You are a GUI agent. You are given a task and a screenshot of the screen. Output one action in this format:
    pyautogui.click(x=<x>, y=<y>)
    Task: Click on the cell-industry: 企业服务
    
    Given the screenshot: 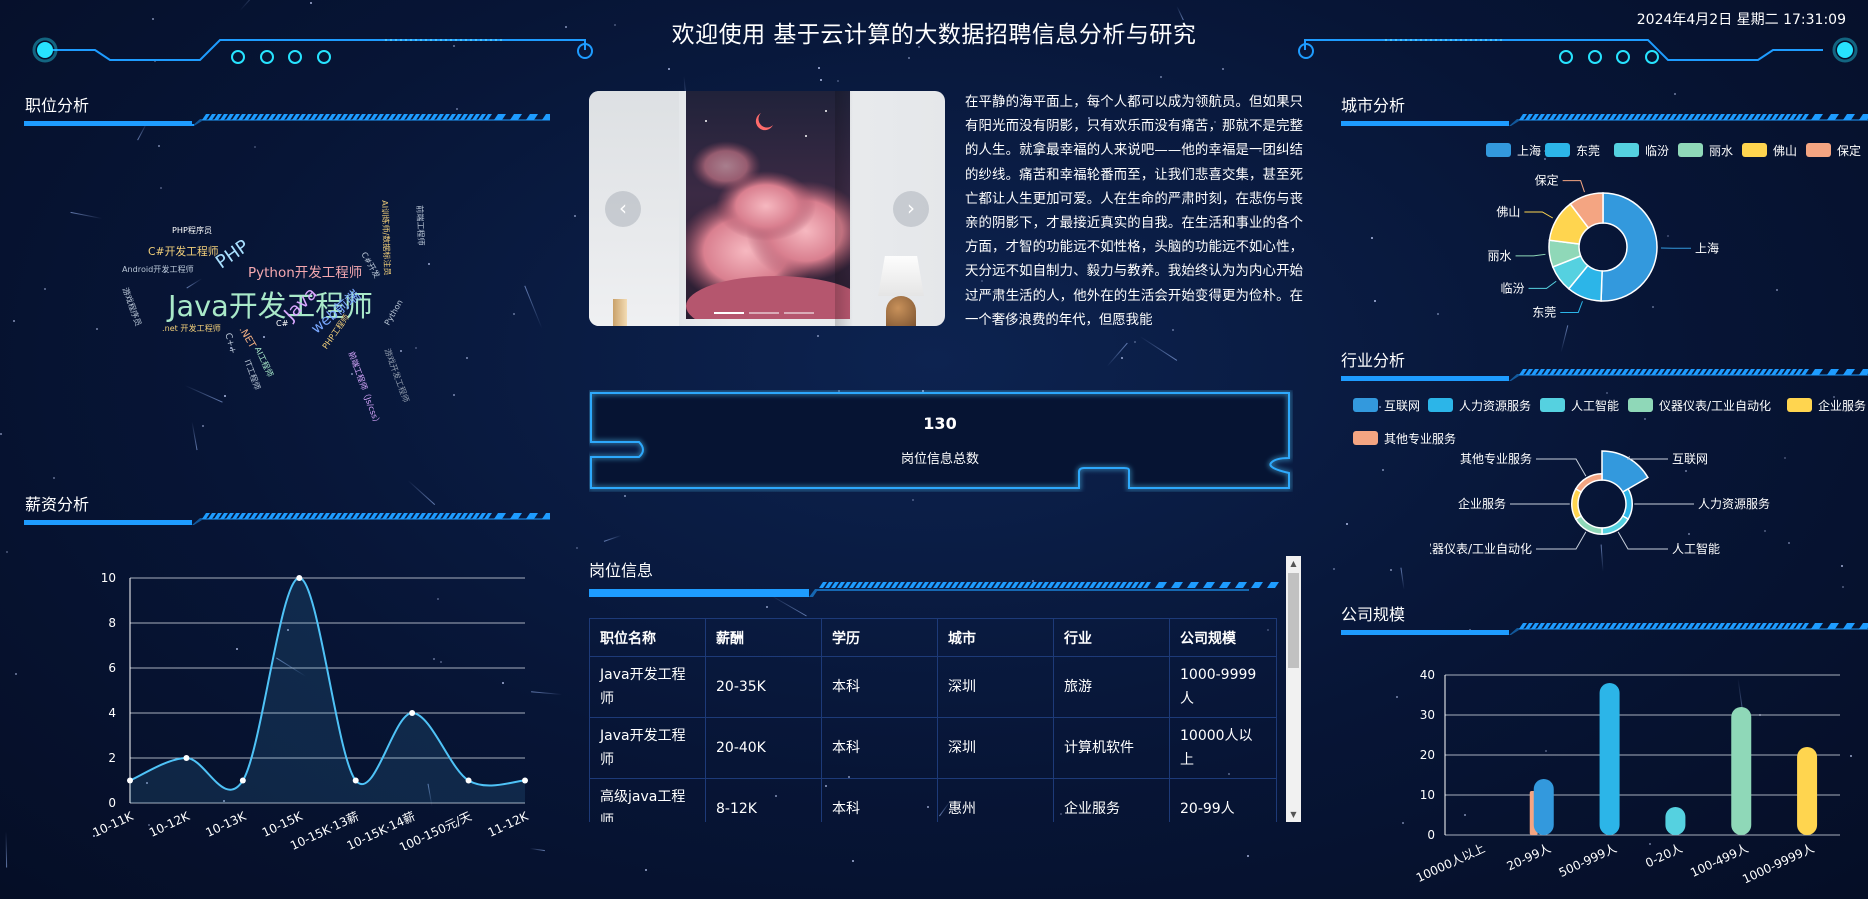 What is the action you would take?
    pyautogui.click(x=1111, y=800)
    